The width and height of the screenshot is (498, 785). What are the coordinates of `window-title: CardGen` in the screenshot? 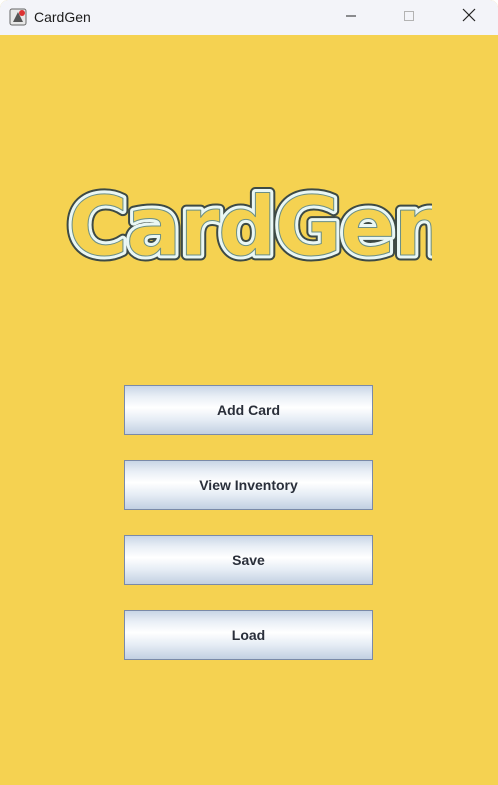 It's located at (62, 17).